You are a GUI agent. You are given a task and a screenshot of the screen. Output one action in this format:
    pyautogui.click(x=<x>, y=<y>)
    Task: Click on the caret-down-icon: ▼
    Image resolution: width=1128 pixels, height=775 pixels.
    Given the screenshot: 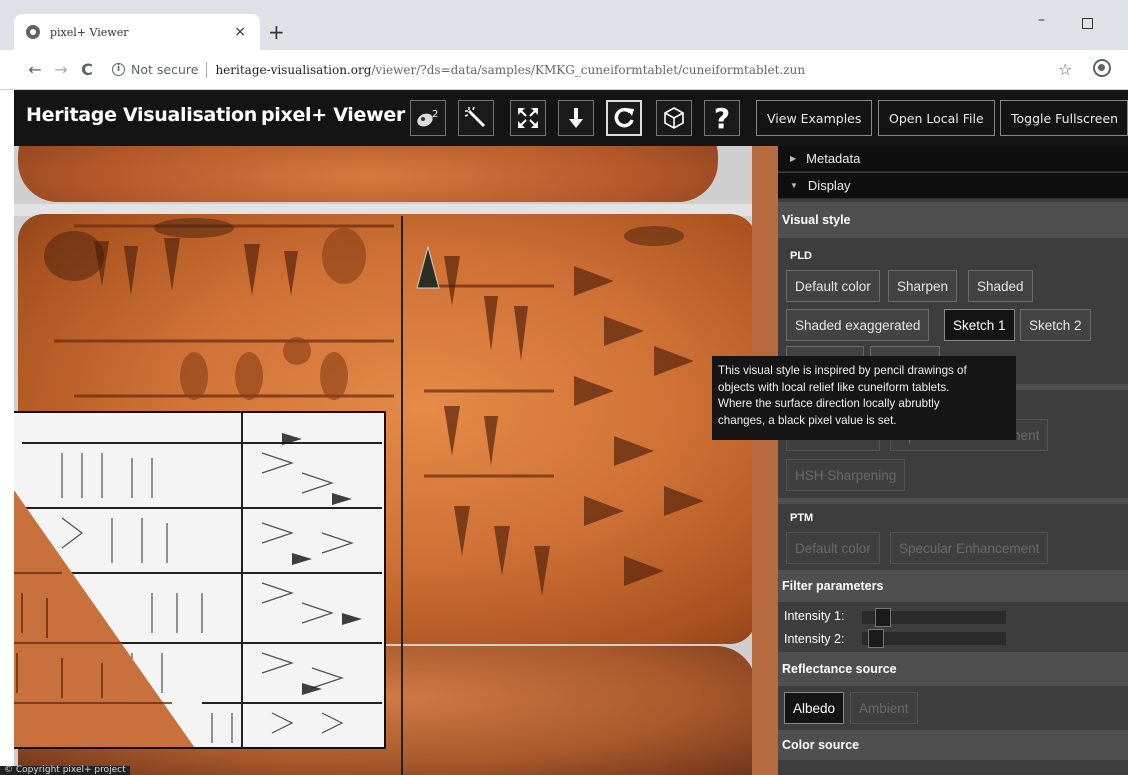 What is the action you would take?
    pyautogui.click(x=794, y=185)
    